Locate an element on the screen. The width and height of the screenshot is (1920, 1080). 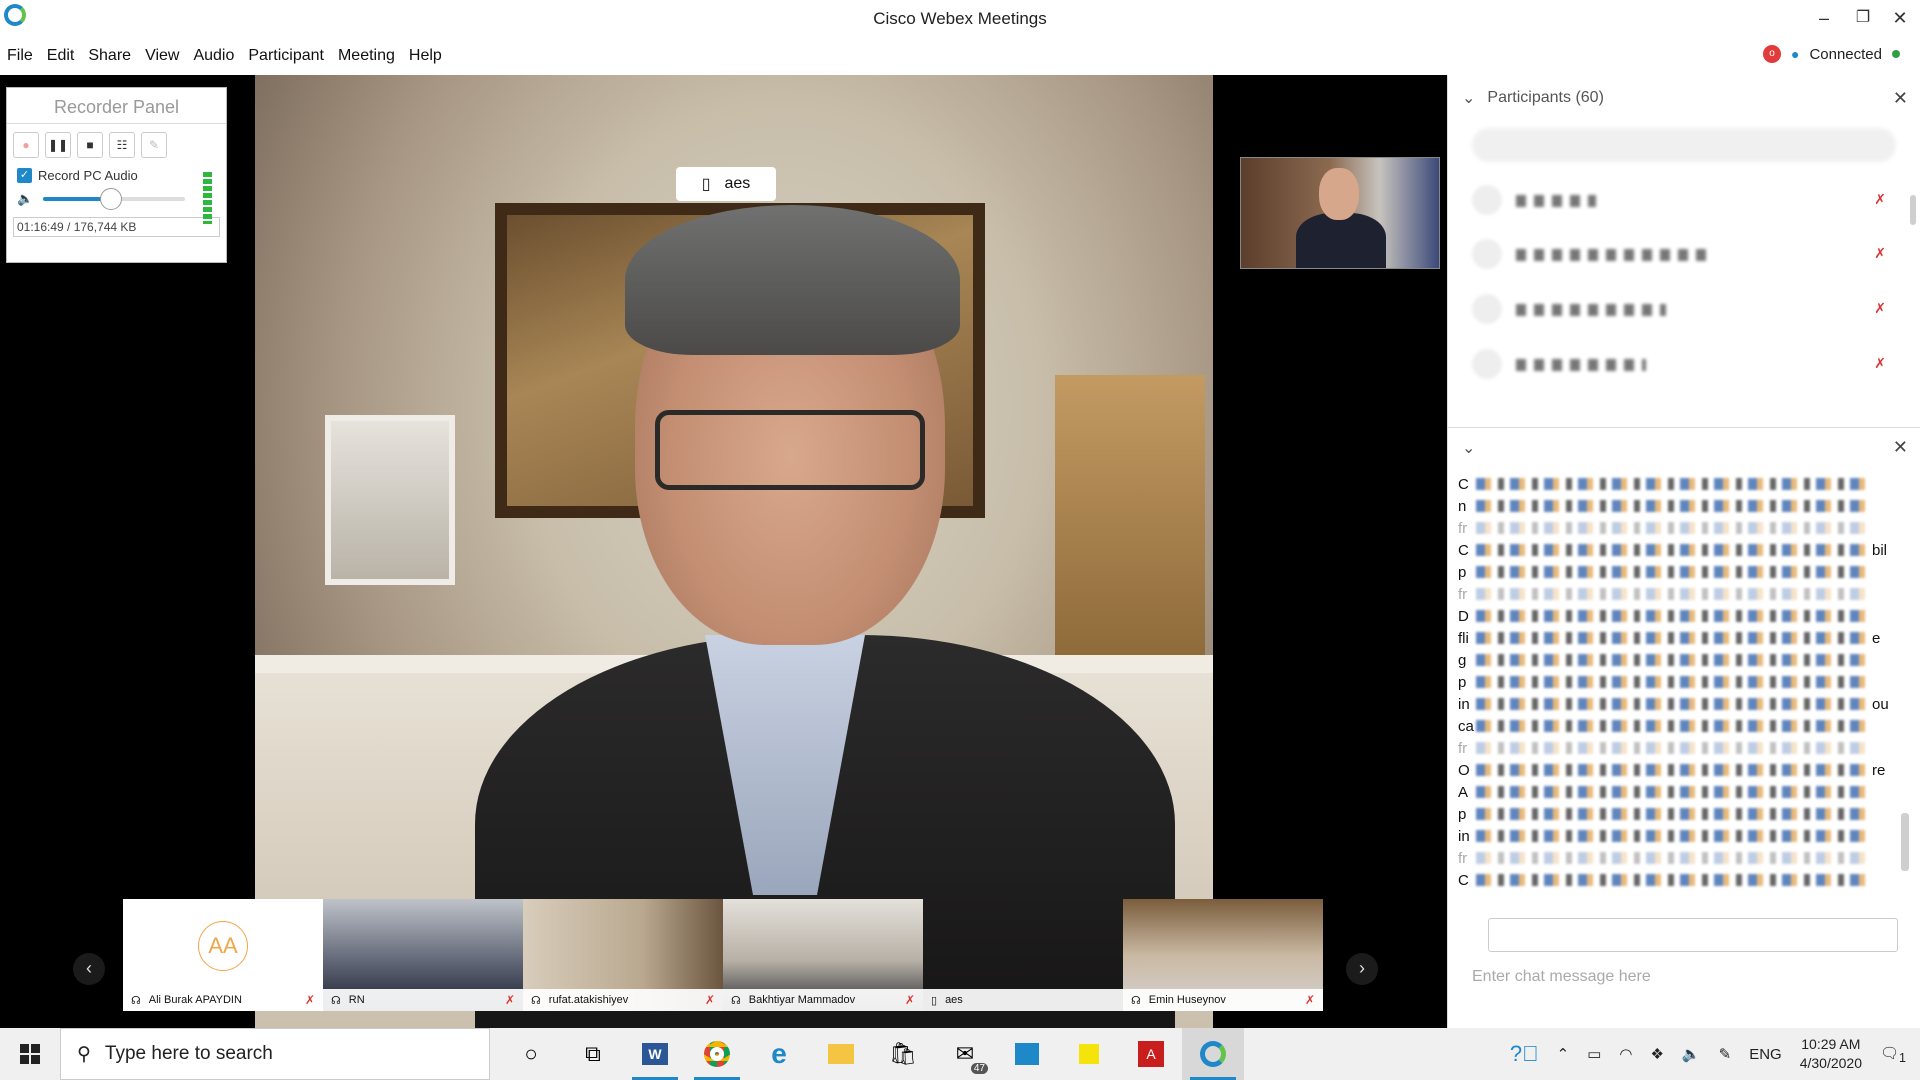
filmstrip-tile: ☊ rufat.atakishiyev ✗ is located at coordinates (623, 955).